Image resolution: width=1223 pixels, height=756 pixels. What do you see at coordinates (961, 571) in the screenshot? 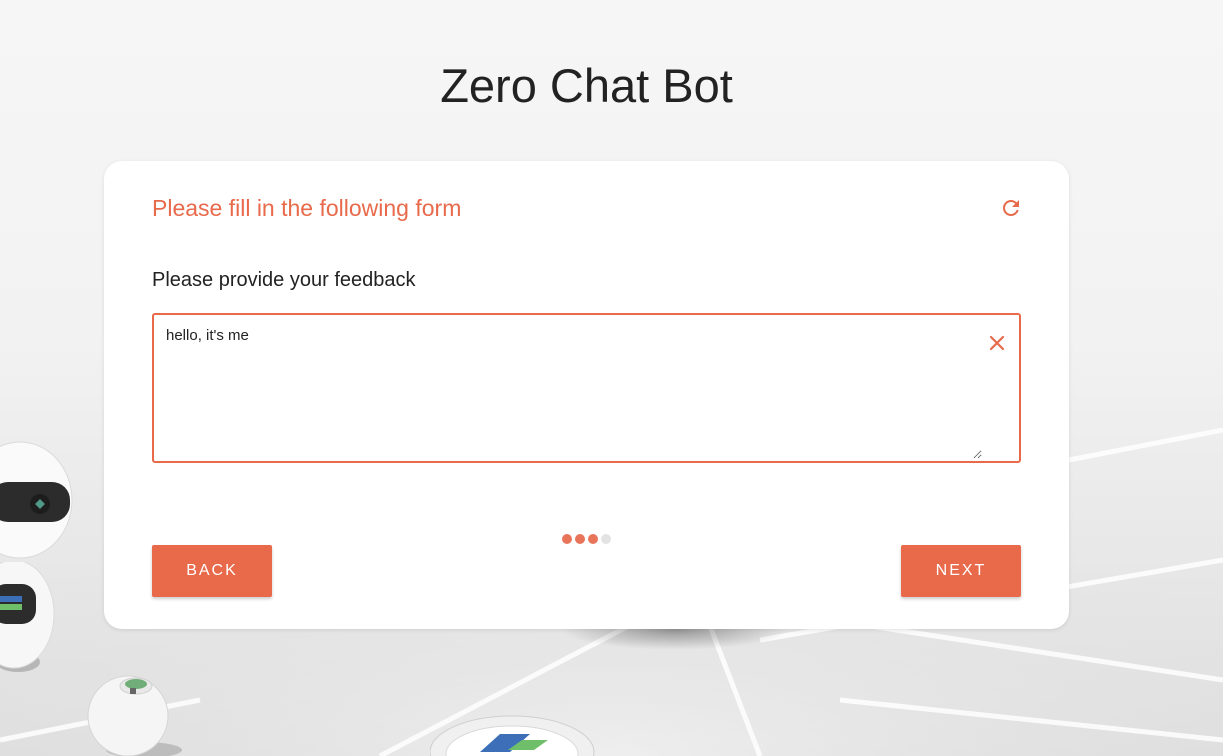
I see `next-button: NEXT` at bounding box center [961, 571].